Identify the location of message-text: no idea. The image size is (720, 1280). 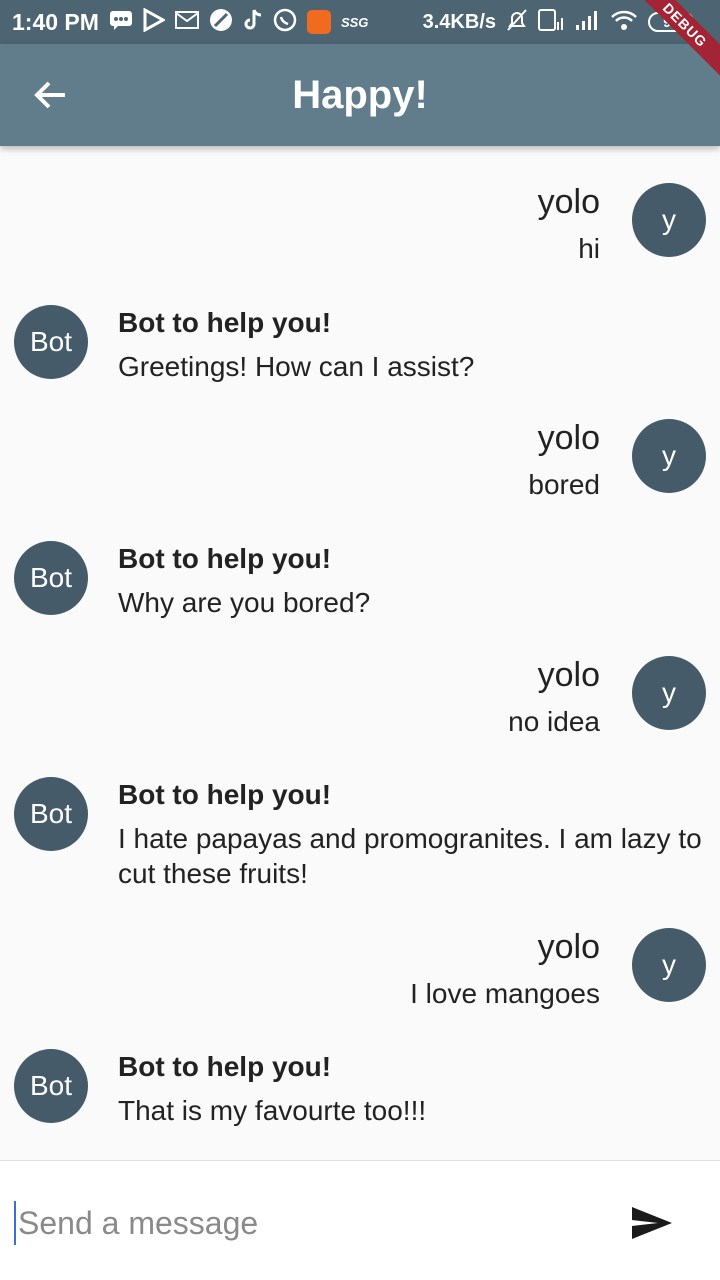
(554, 721).